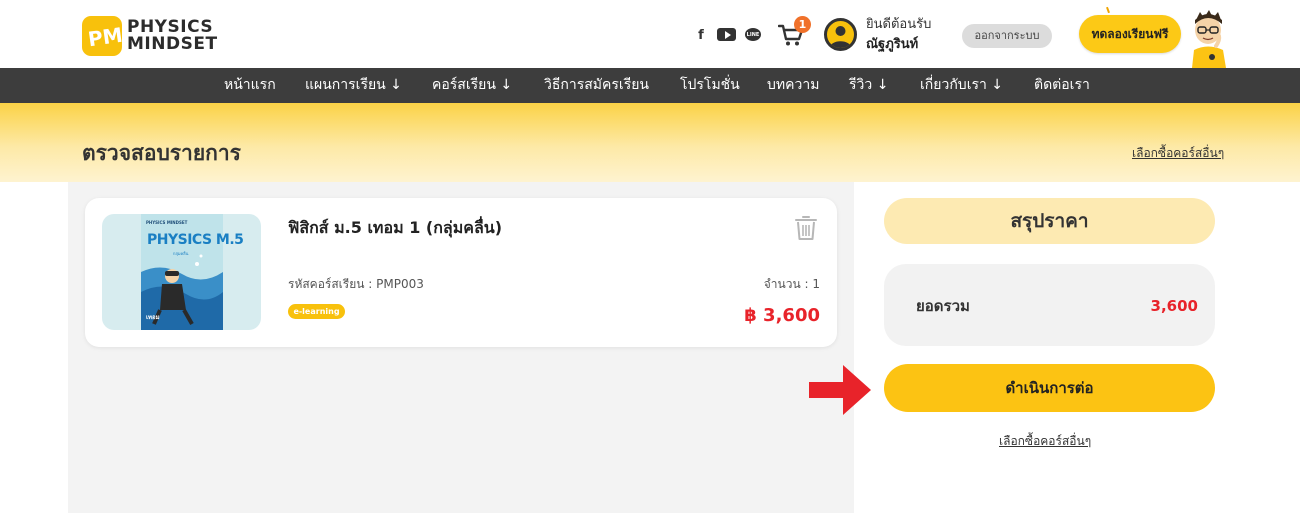 This screenshot has width=1300, height=513. Describe the element at coordinates (943, 306) in the screenshot. I see `total-label: ยอดรวม` at that location.